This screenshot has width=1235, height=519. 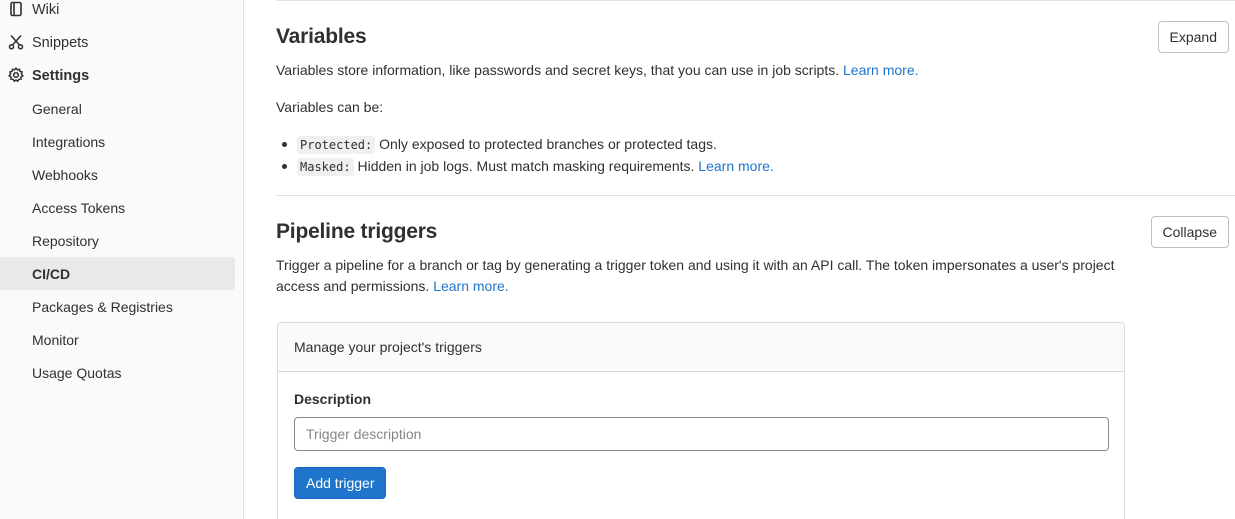 What do you see at coordinates (16, 42) in the screenshot?
I see `scissors-icon` at bounding box center [16, 42].